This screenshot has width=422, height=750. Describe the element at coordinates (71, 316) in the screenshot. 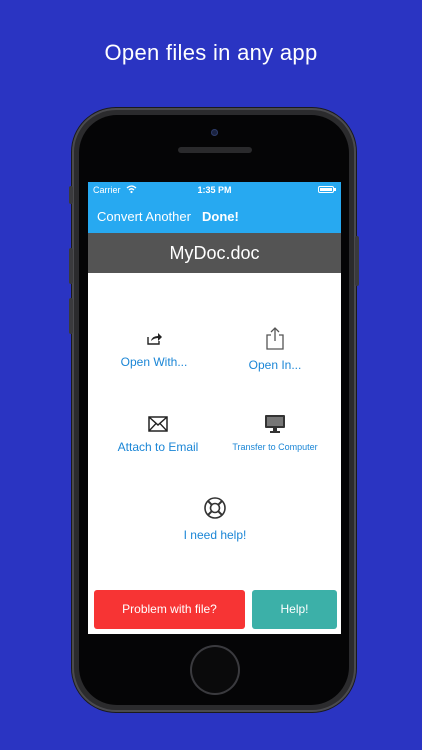

I see `volume-down-button` at that location.